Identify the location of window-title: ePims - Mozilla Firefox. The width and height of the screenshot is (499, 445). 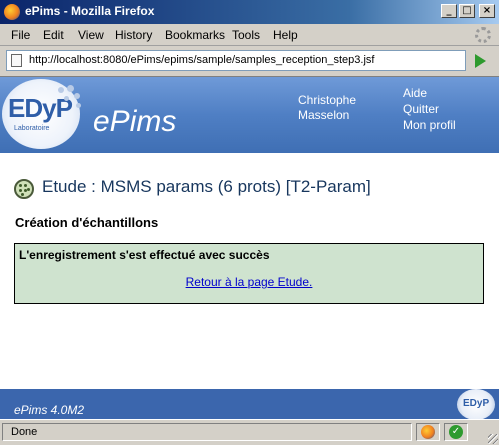
(90, 11).